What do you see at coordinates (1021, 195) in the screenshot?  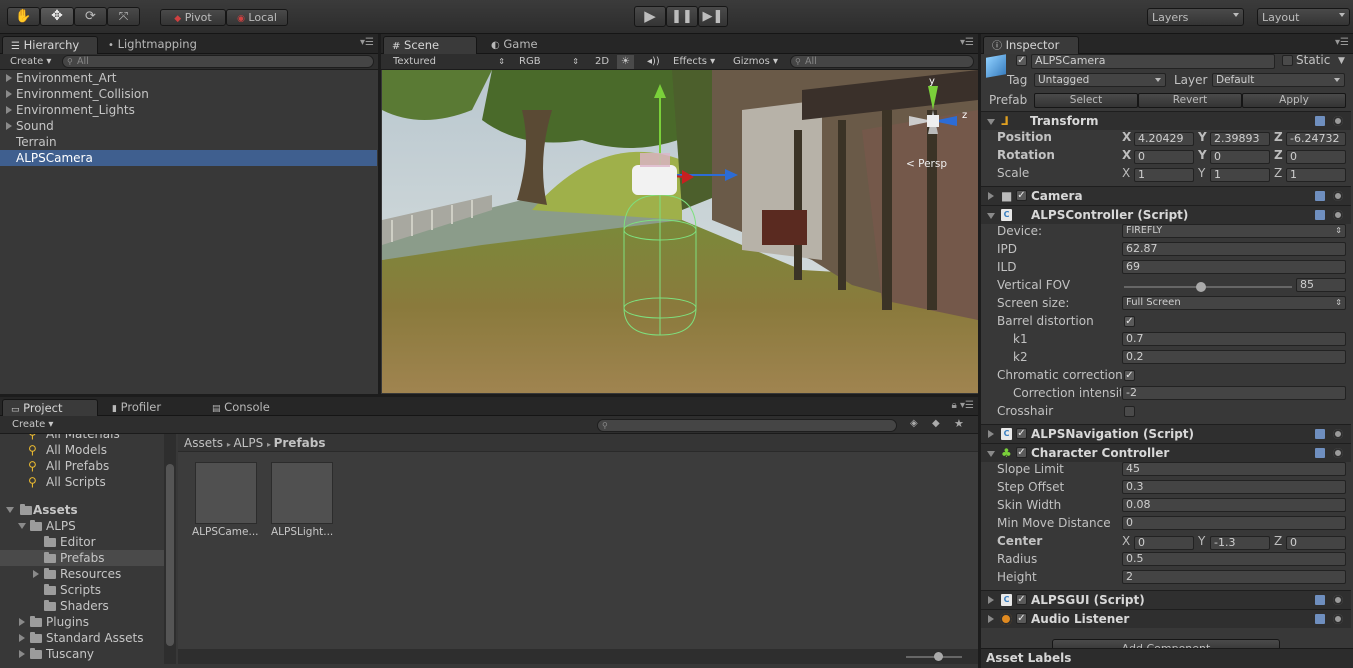 I see `camera-enabled-checkbox: ✓` at bounding box center [1021, 195].